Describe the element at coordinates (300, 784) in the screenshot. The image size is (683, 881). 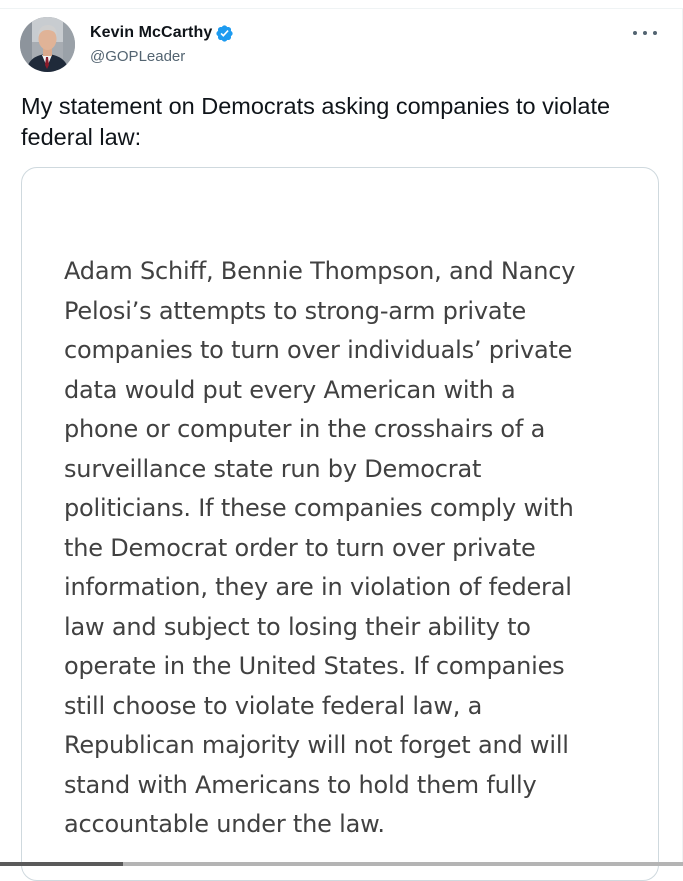
I see `statement-line: stand with Americans to hold them fully` at that location.